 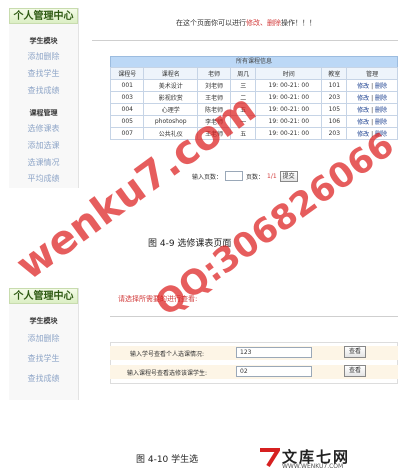 What do you see at coordinates (255, 177) in the screenshot?
I see `pager-page-label: 页数：` at bounding box center [255, 177].